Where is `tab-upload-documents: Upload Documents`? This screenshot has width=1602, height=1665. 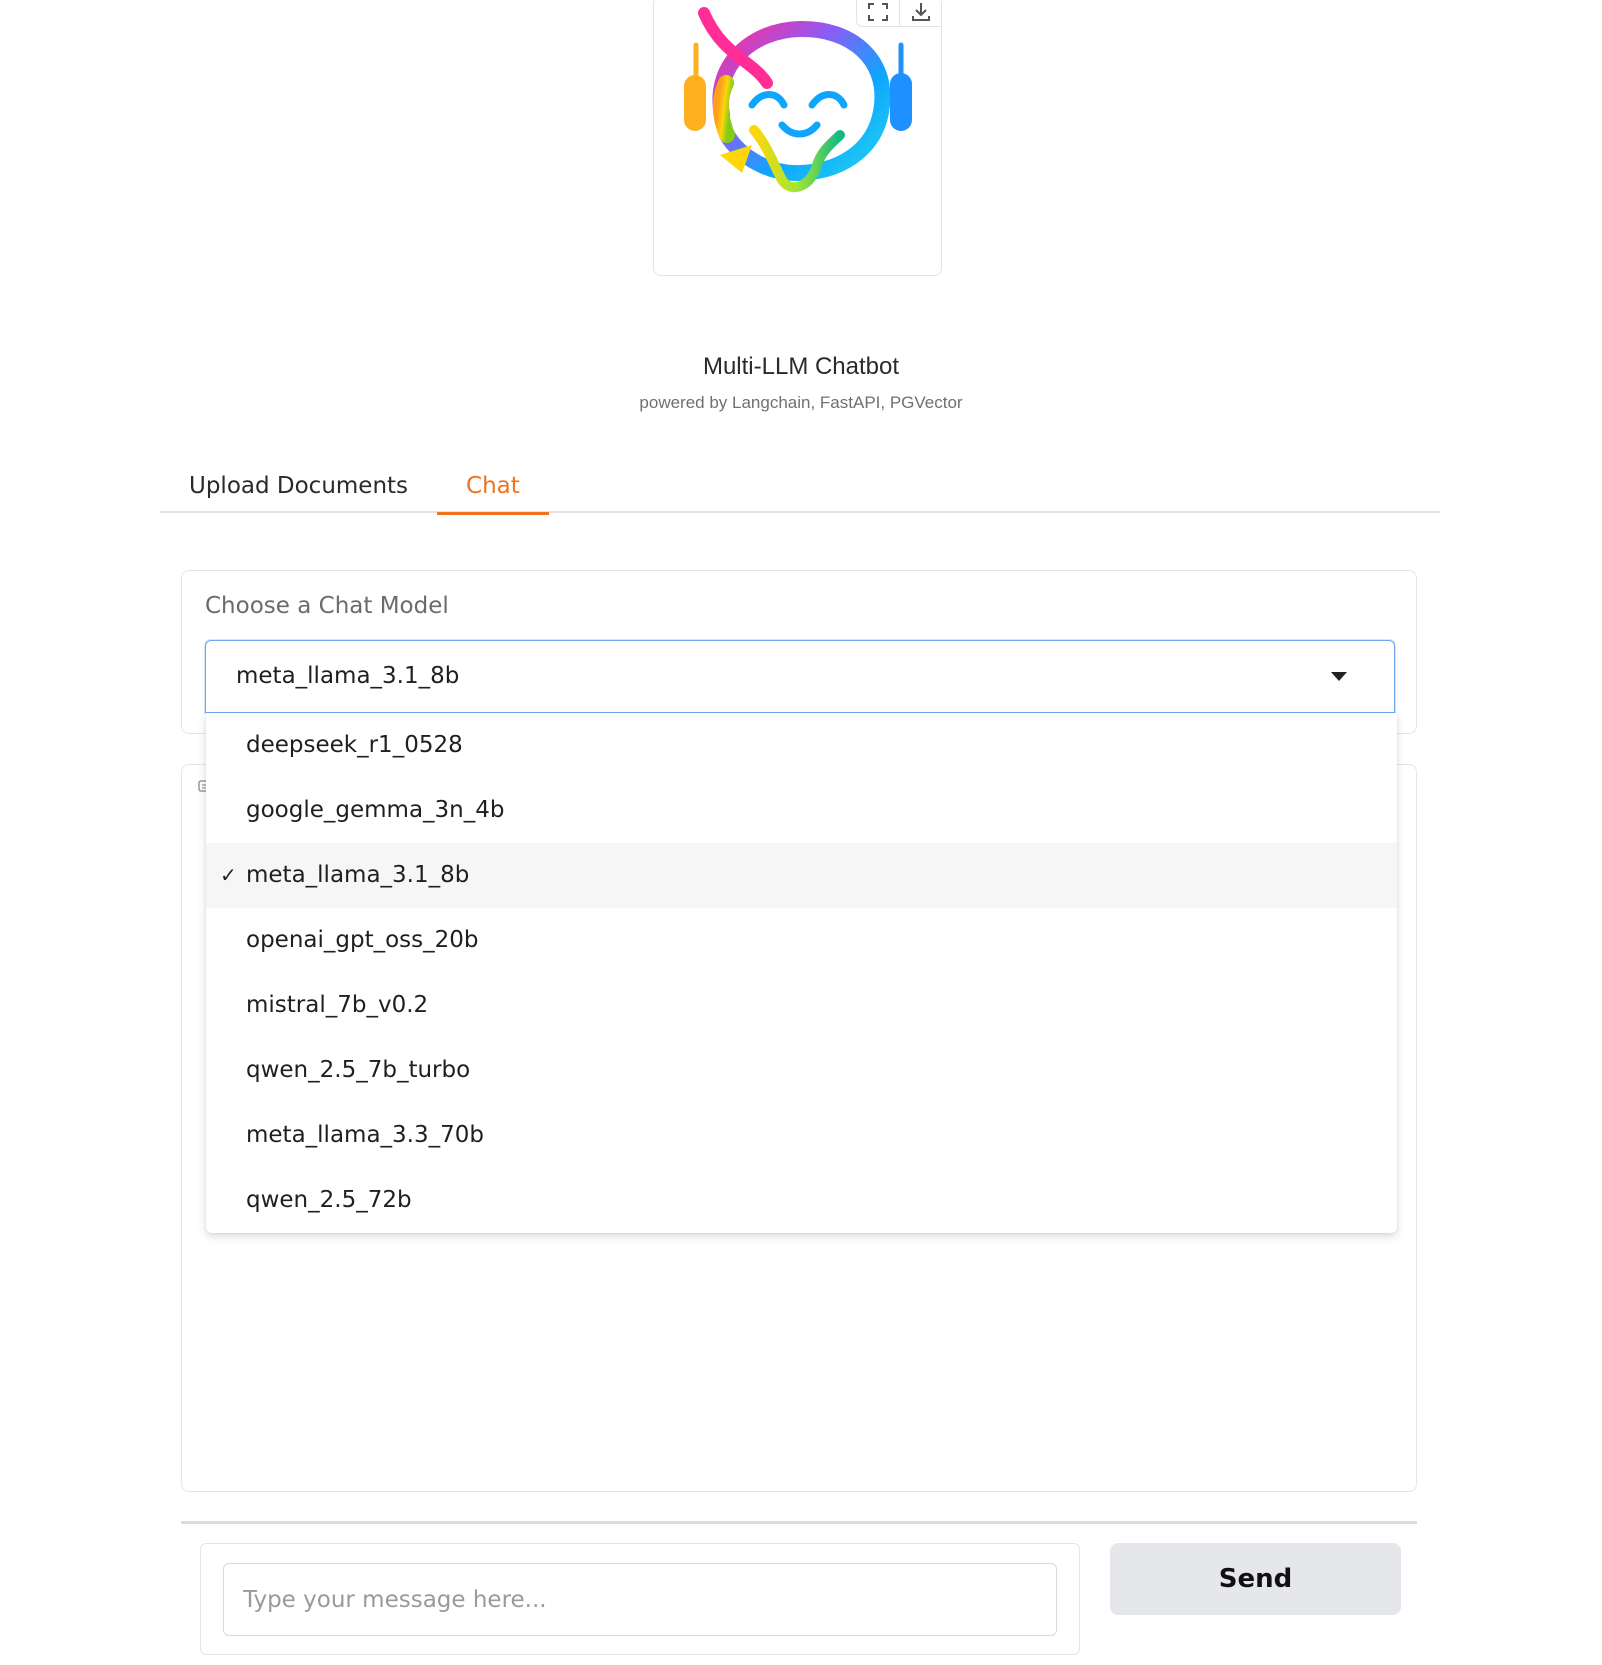
tab-upload-documents: Upload Documents is located at coordinates (298, 485).